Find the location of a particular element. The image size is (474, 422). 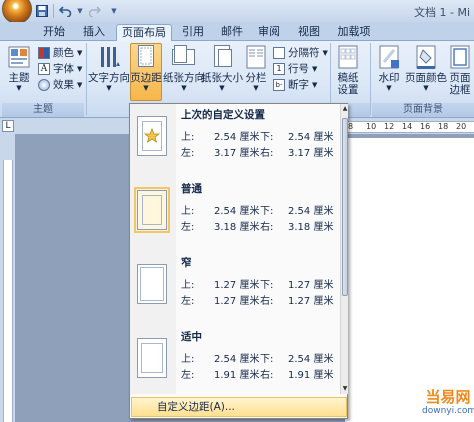

tab-page-layout: 页面布局 is located at coordinates (144, 32).